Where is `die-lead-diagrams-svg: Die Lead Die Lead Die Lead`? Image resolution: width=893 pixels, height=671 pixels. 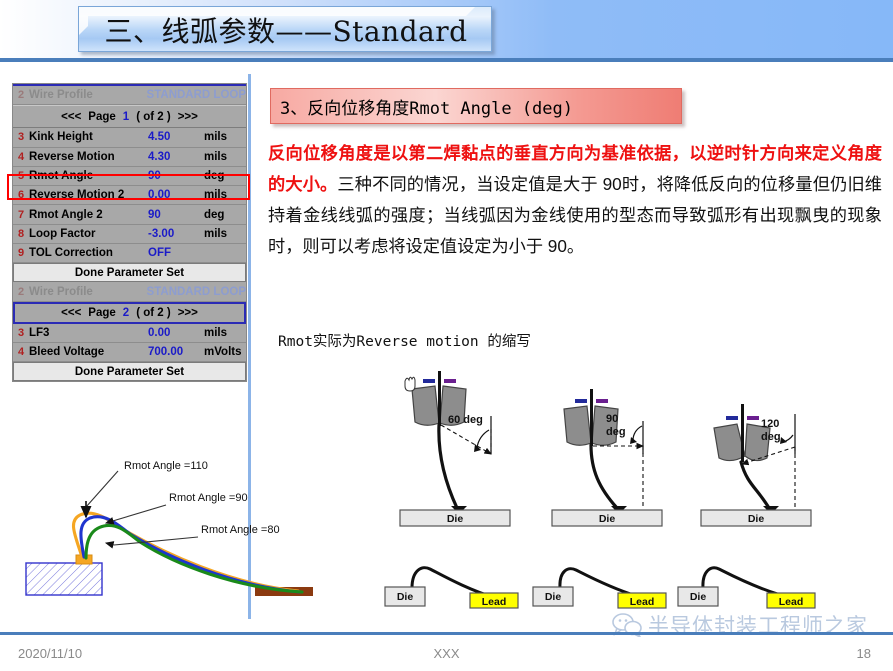 die-lead-diagrams-svg: Die Lead Die Lead Die Lead is located at coordinates (600, 587).